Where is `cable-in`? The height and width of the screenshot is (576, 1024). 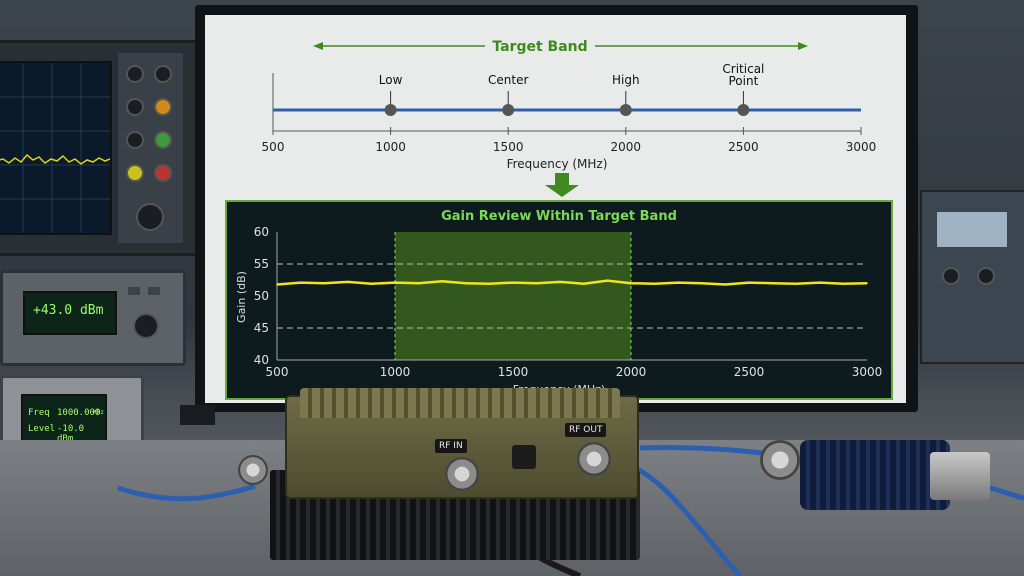 cable-in is located at coordinates (186, 492).